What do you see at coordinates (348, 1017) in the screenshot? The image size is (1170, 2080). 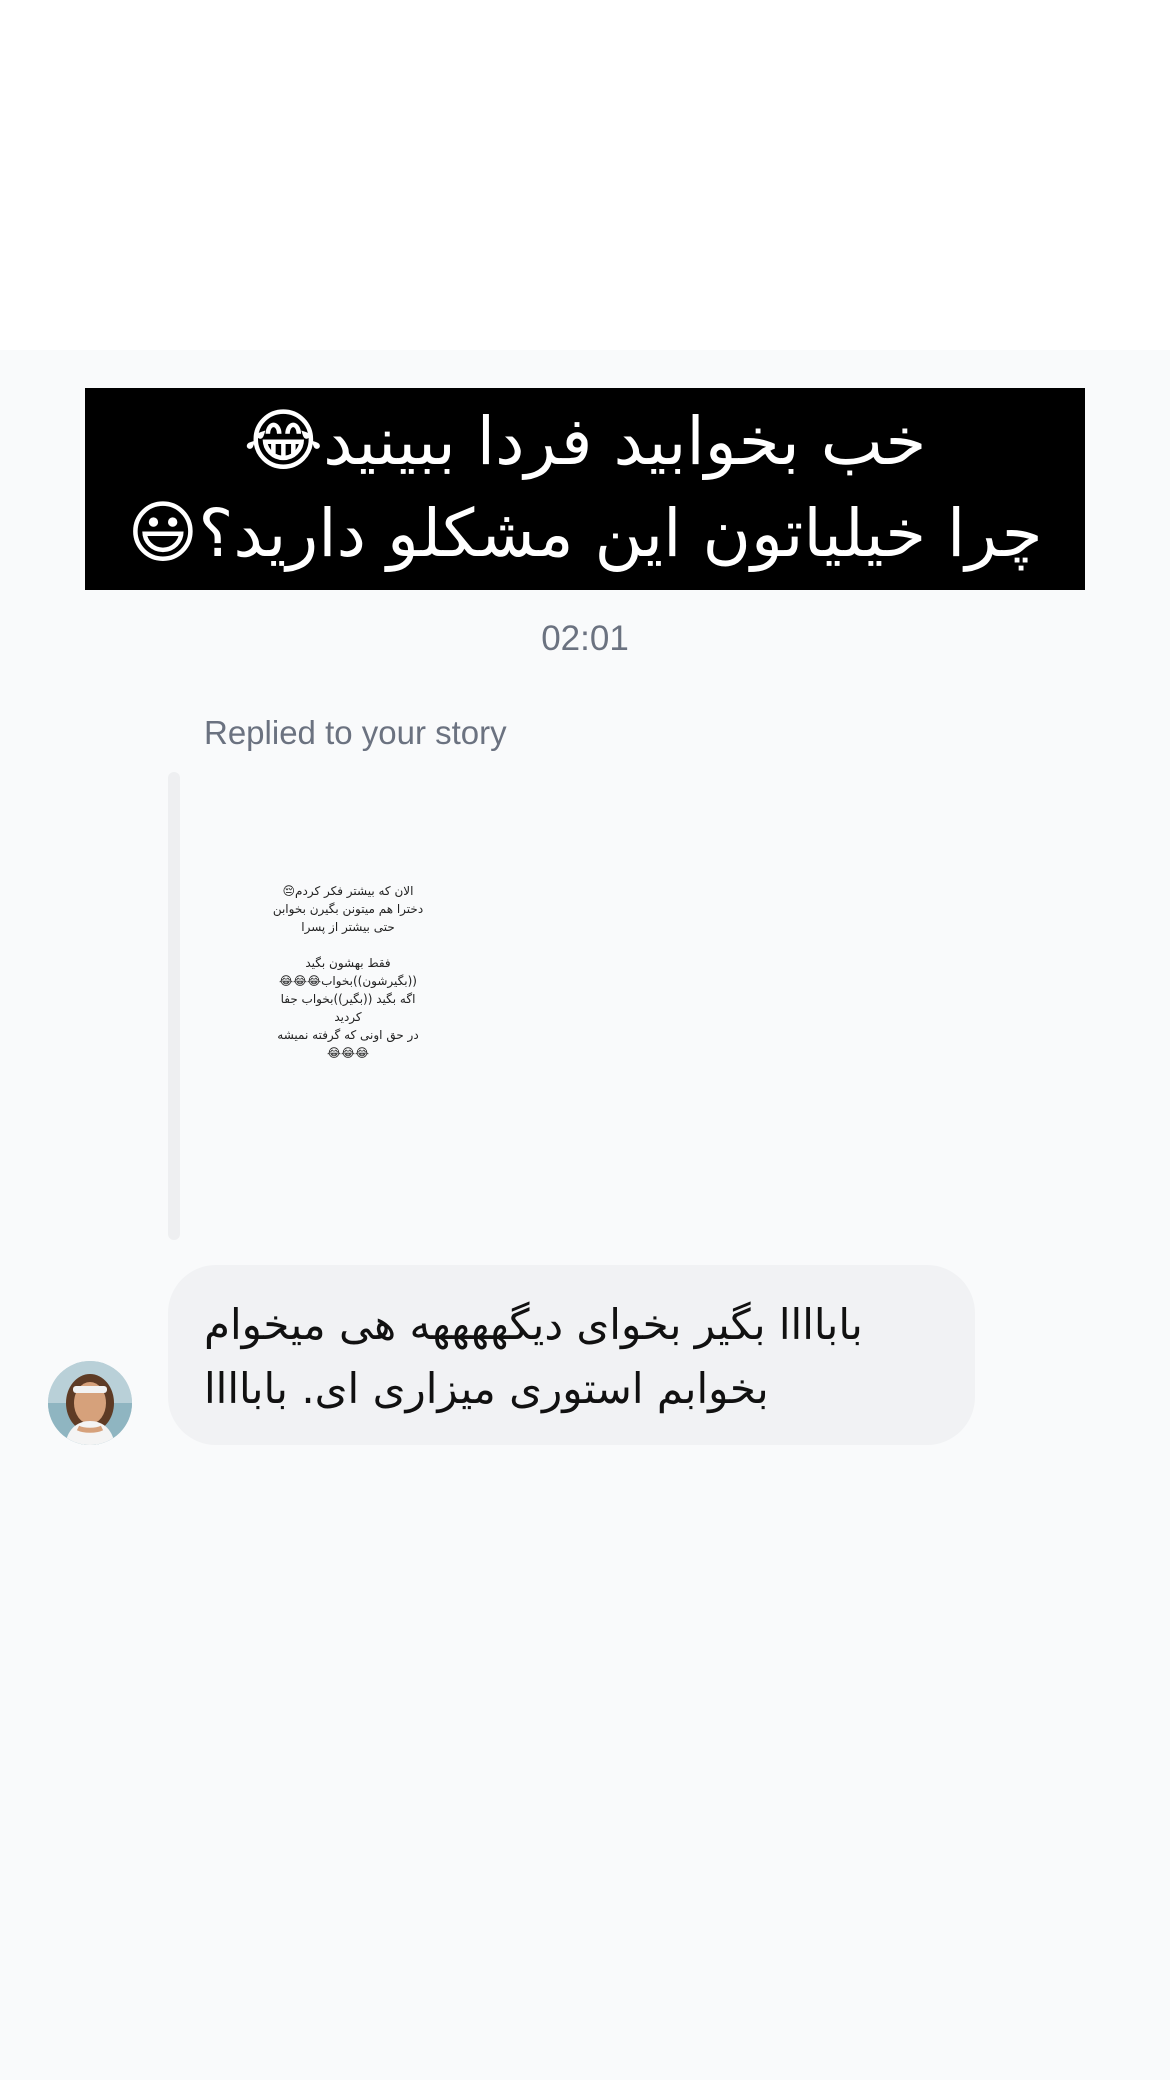 I see `story-preview-line: کردید` at bounding box center [348, 1017].